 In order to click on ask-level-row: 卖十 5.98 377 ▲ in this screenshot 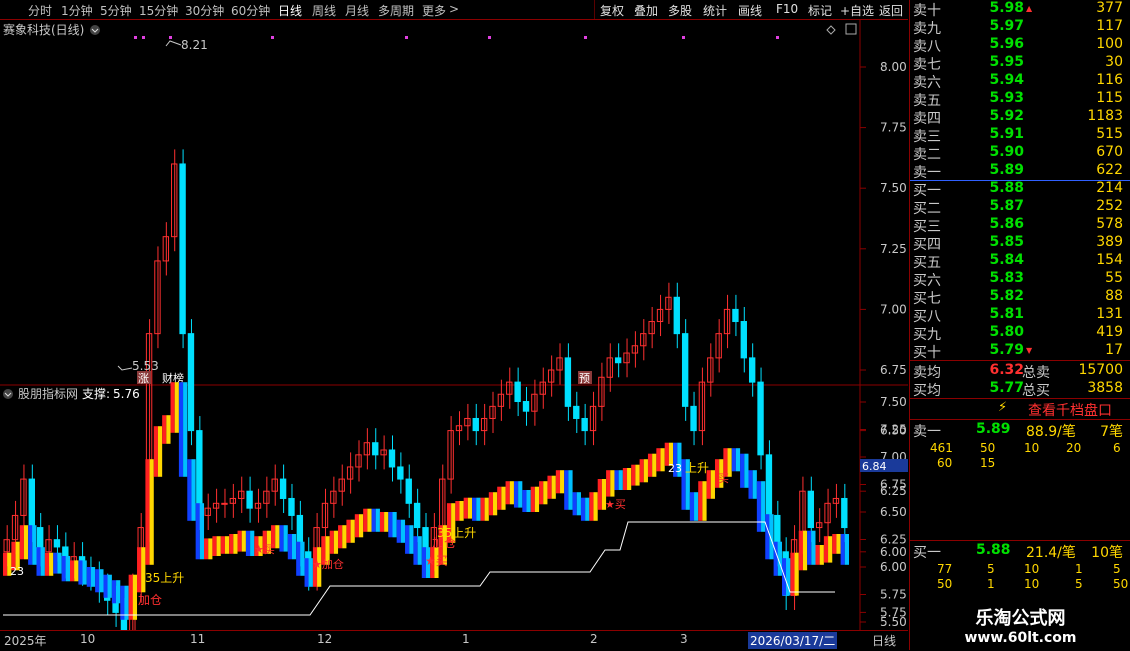, I will do `click(1020, 9)`.